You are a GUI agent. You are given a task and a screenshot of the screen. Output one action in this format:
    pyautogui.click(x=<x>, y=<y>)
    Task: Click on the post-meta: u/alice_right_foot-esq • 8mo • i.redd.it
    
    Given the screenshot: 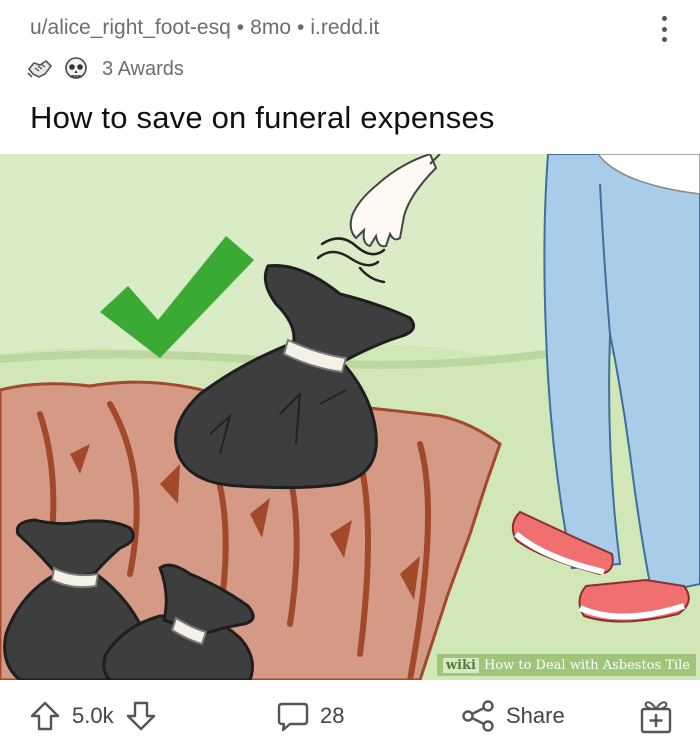 What is the action you would take?
    pyautogui.click(x=204, y=28)
    